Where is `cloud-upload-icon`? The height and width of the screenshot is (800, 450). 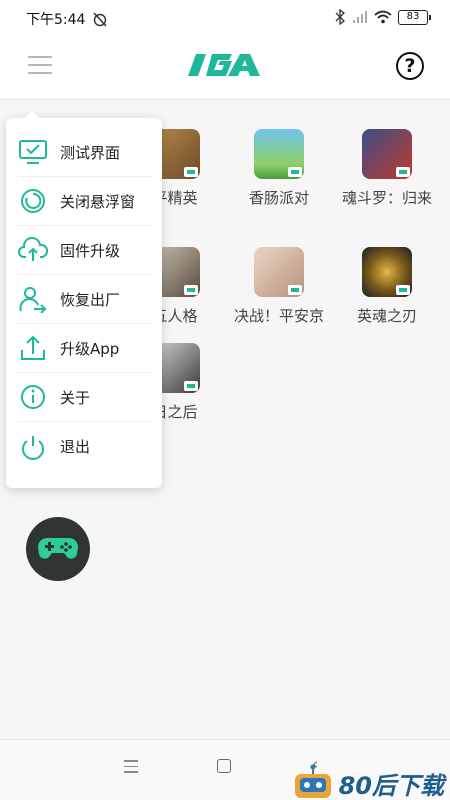
cloud-upload-icon is located at coordinates (33, 250).